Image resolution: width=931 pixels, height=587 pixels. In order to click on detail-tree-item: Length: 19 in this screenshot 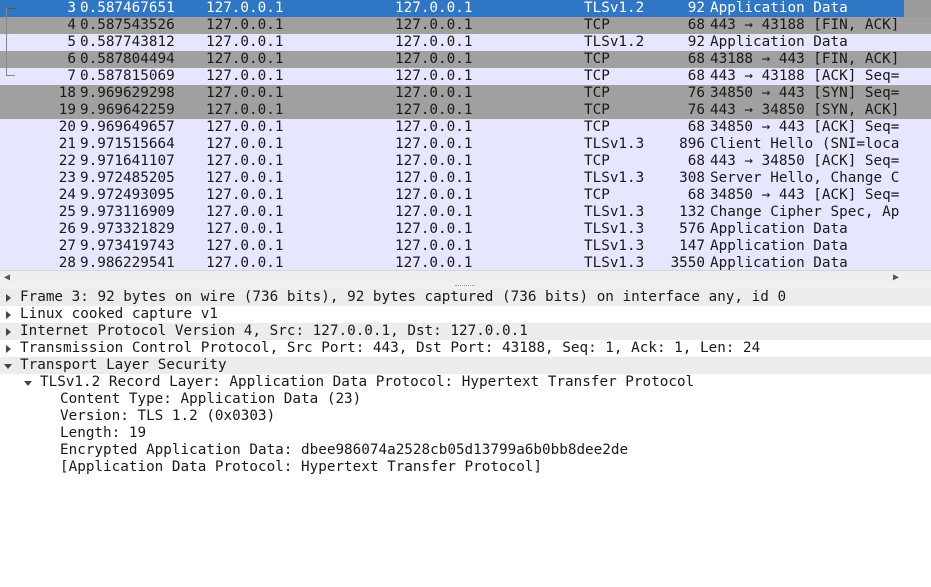, I will do `click(465, 433)`.